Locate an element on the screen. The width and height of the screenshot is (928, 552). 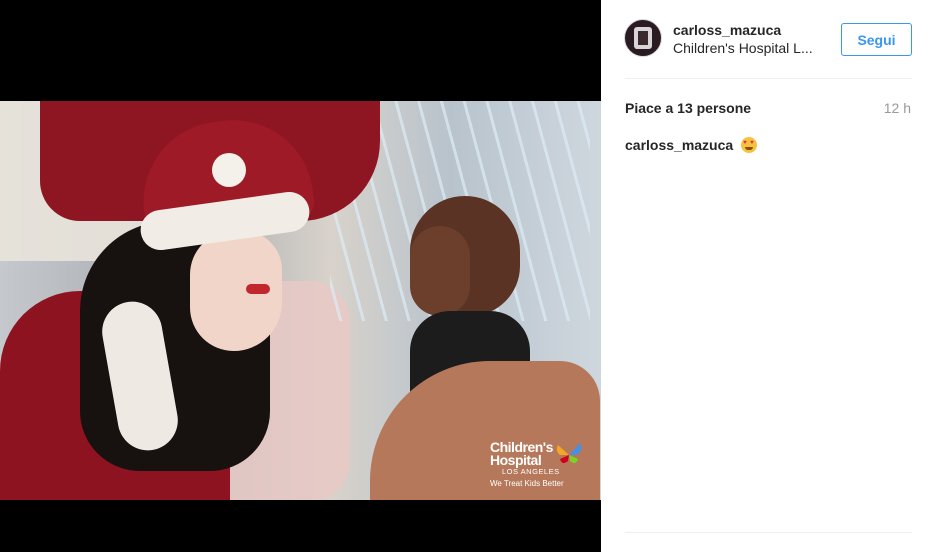
header-divider is located at coordinates (768, 78).